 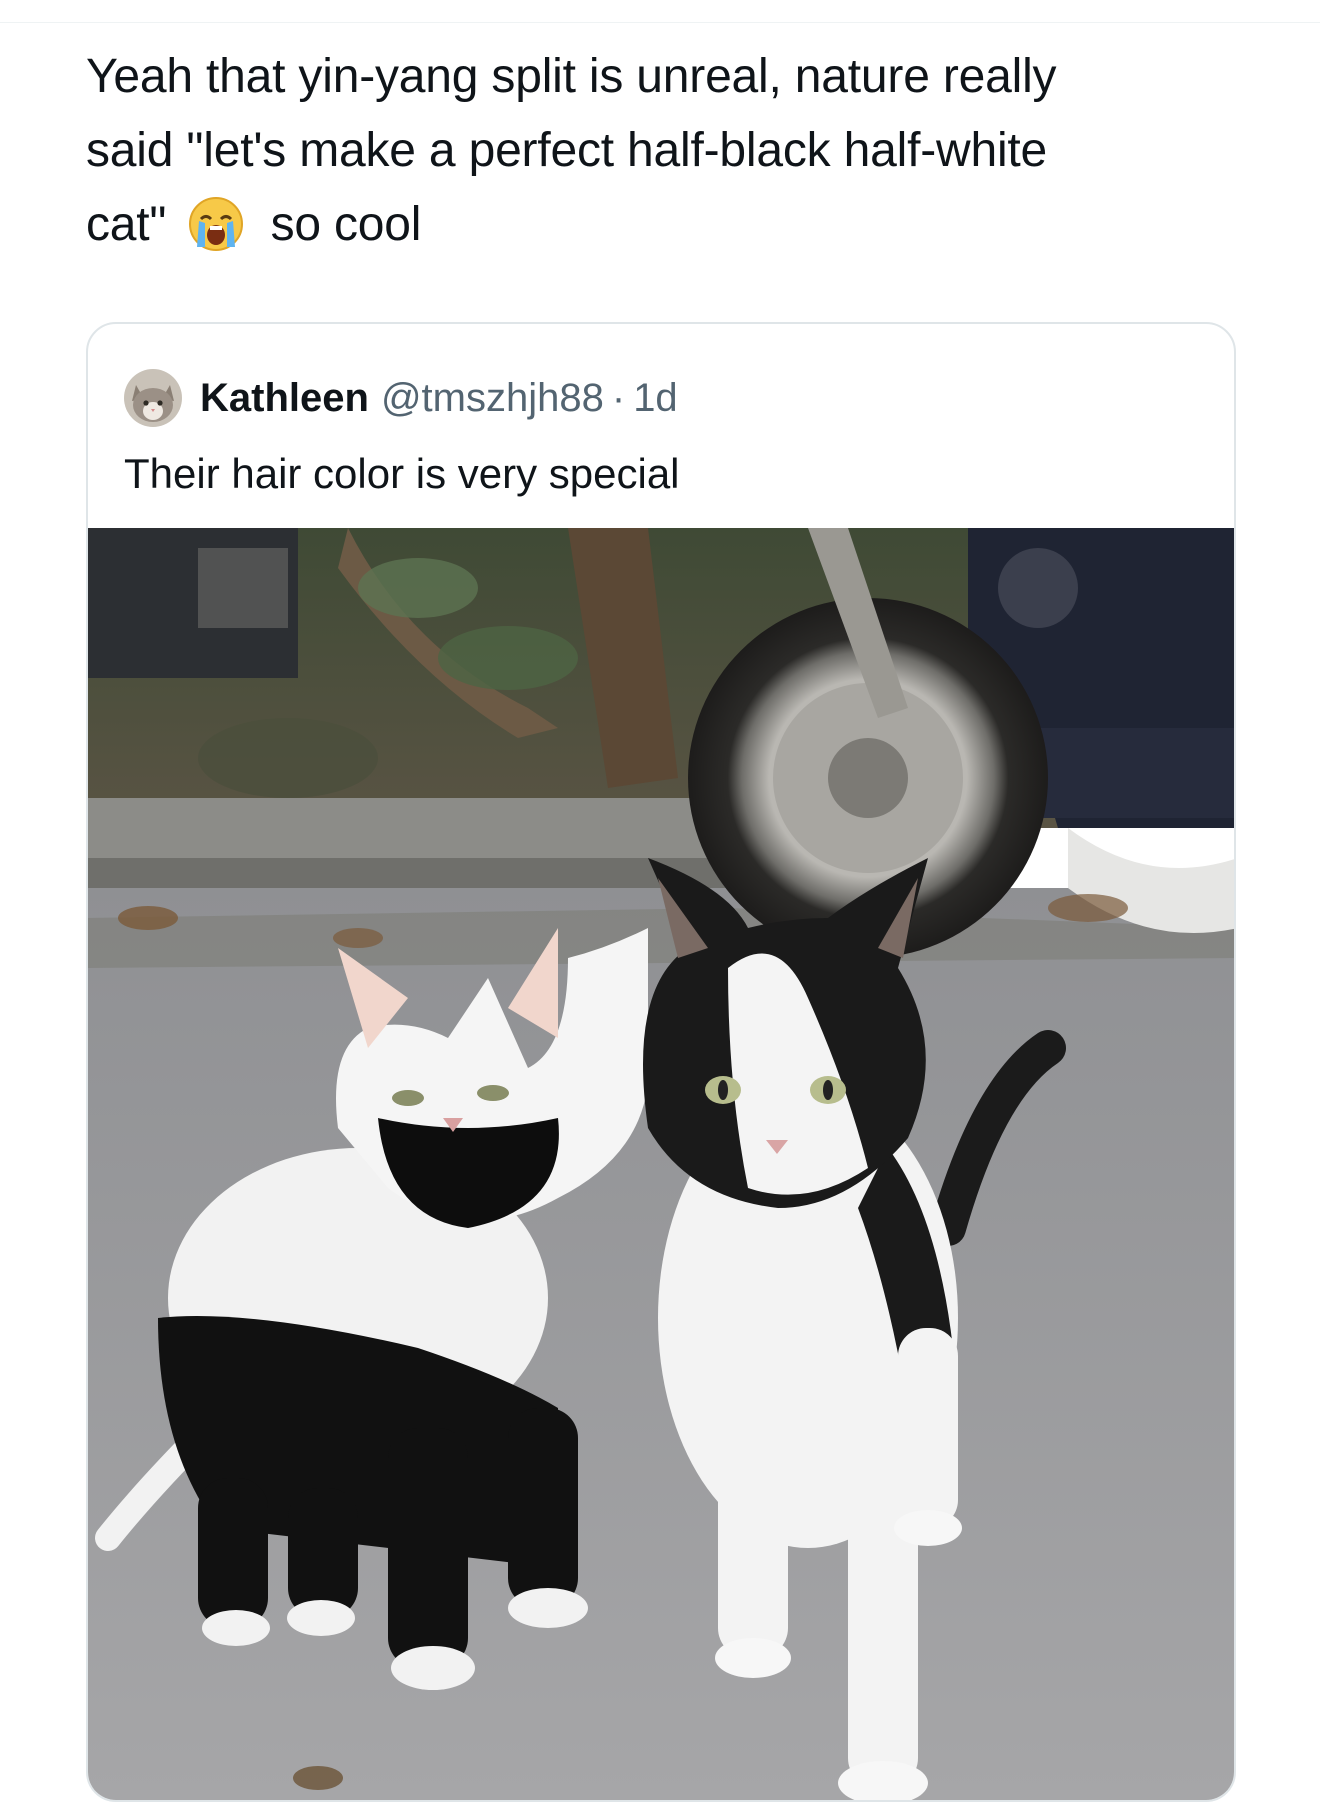 What do you see at coordinates (651, 225) in the screenshot?
I see `post-text-line-3: cat" so cool` at bounding box center [651, 225].